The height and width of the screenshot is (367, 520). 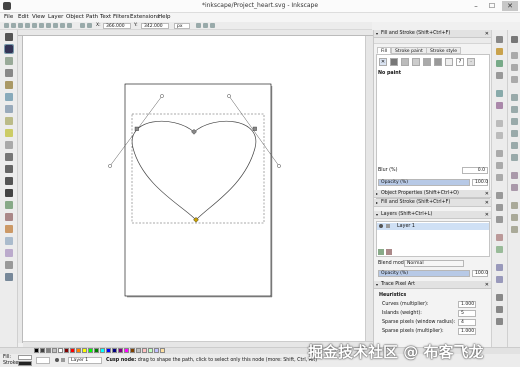 What do you see at coordinates (467, 313) in the screenshot?
I see `islands-field: 5` at bounding box center [467, 313].